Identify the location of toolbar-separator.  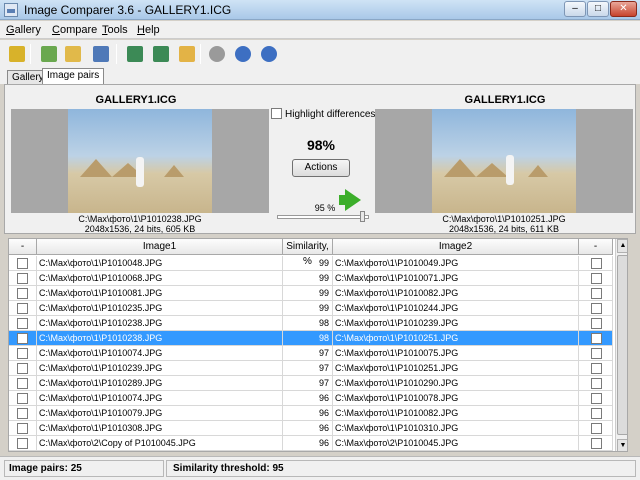
(200, 54).